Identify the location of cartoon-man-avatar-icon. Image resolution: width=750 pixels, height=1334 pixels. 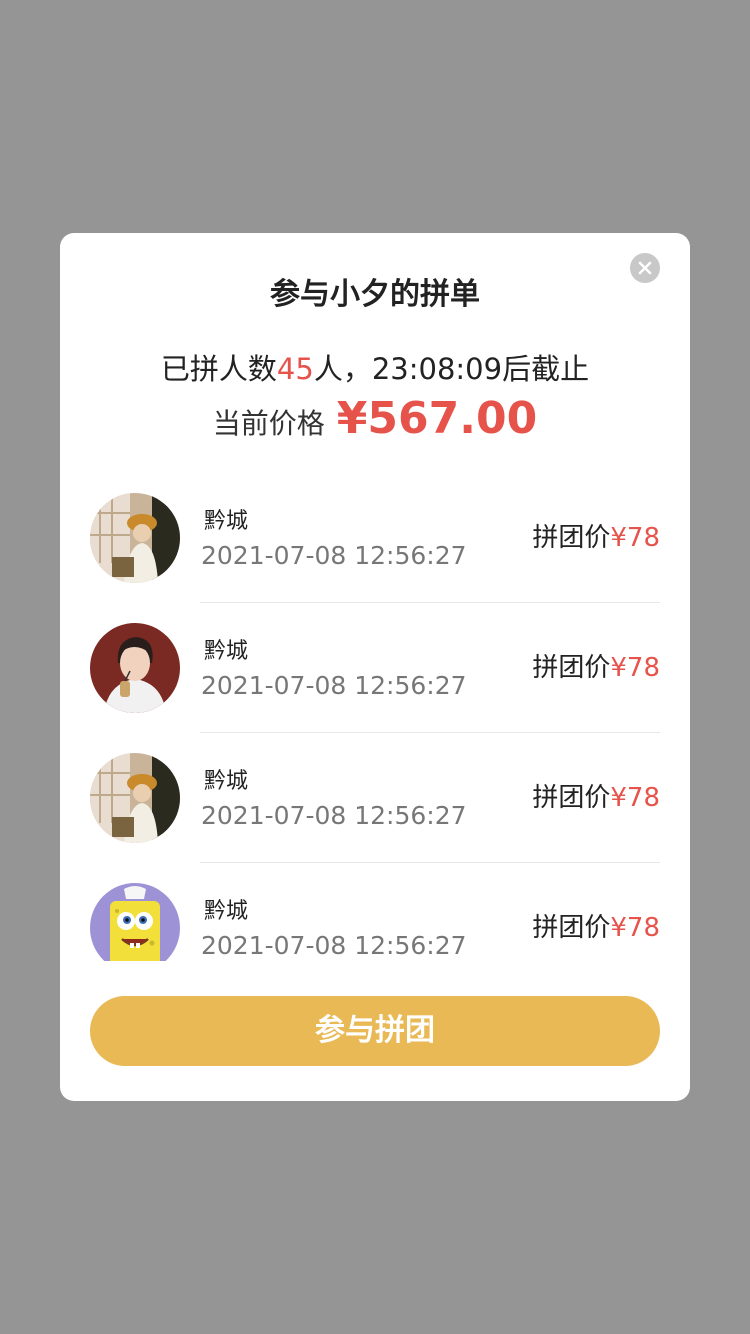
(135, 668).